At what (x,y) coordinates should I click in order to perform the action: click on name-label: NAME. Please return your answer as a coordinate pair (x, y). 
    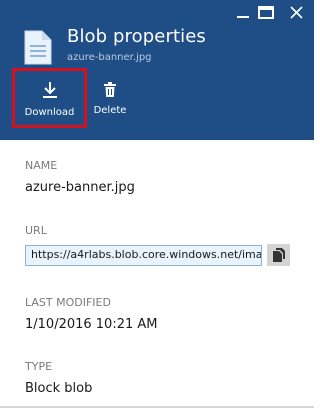
    Looking at the image, I should click on (41, 165).